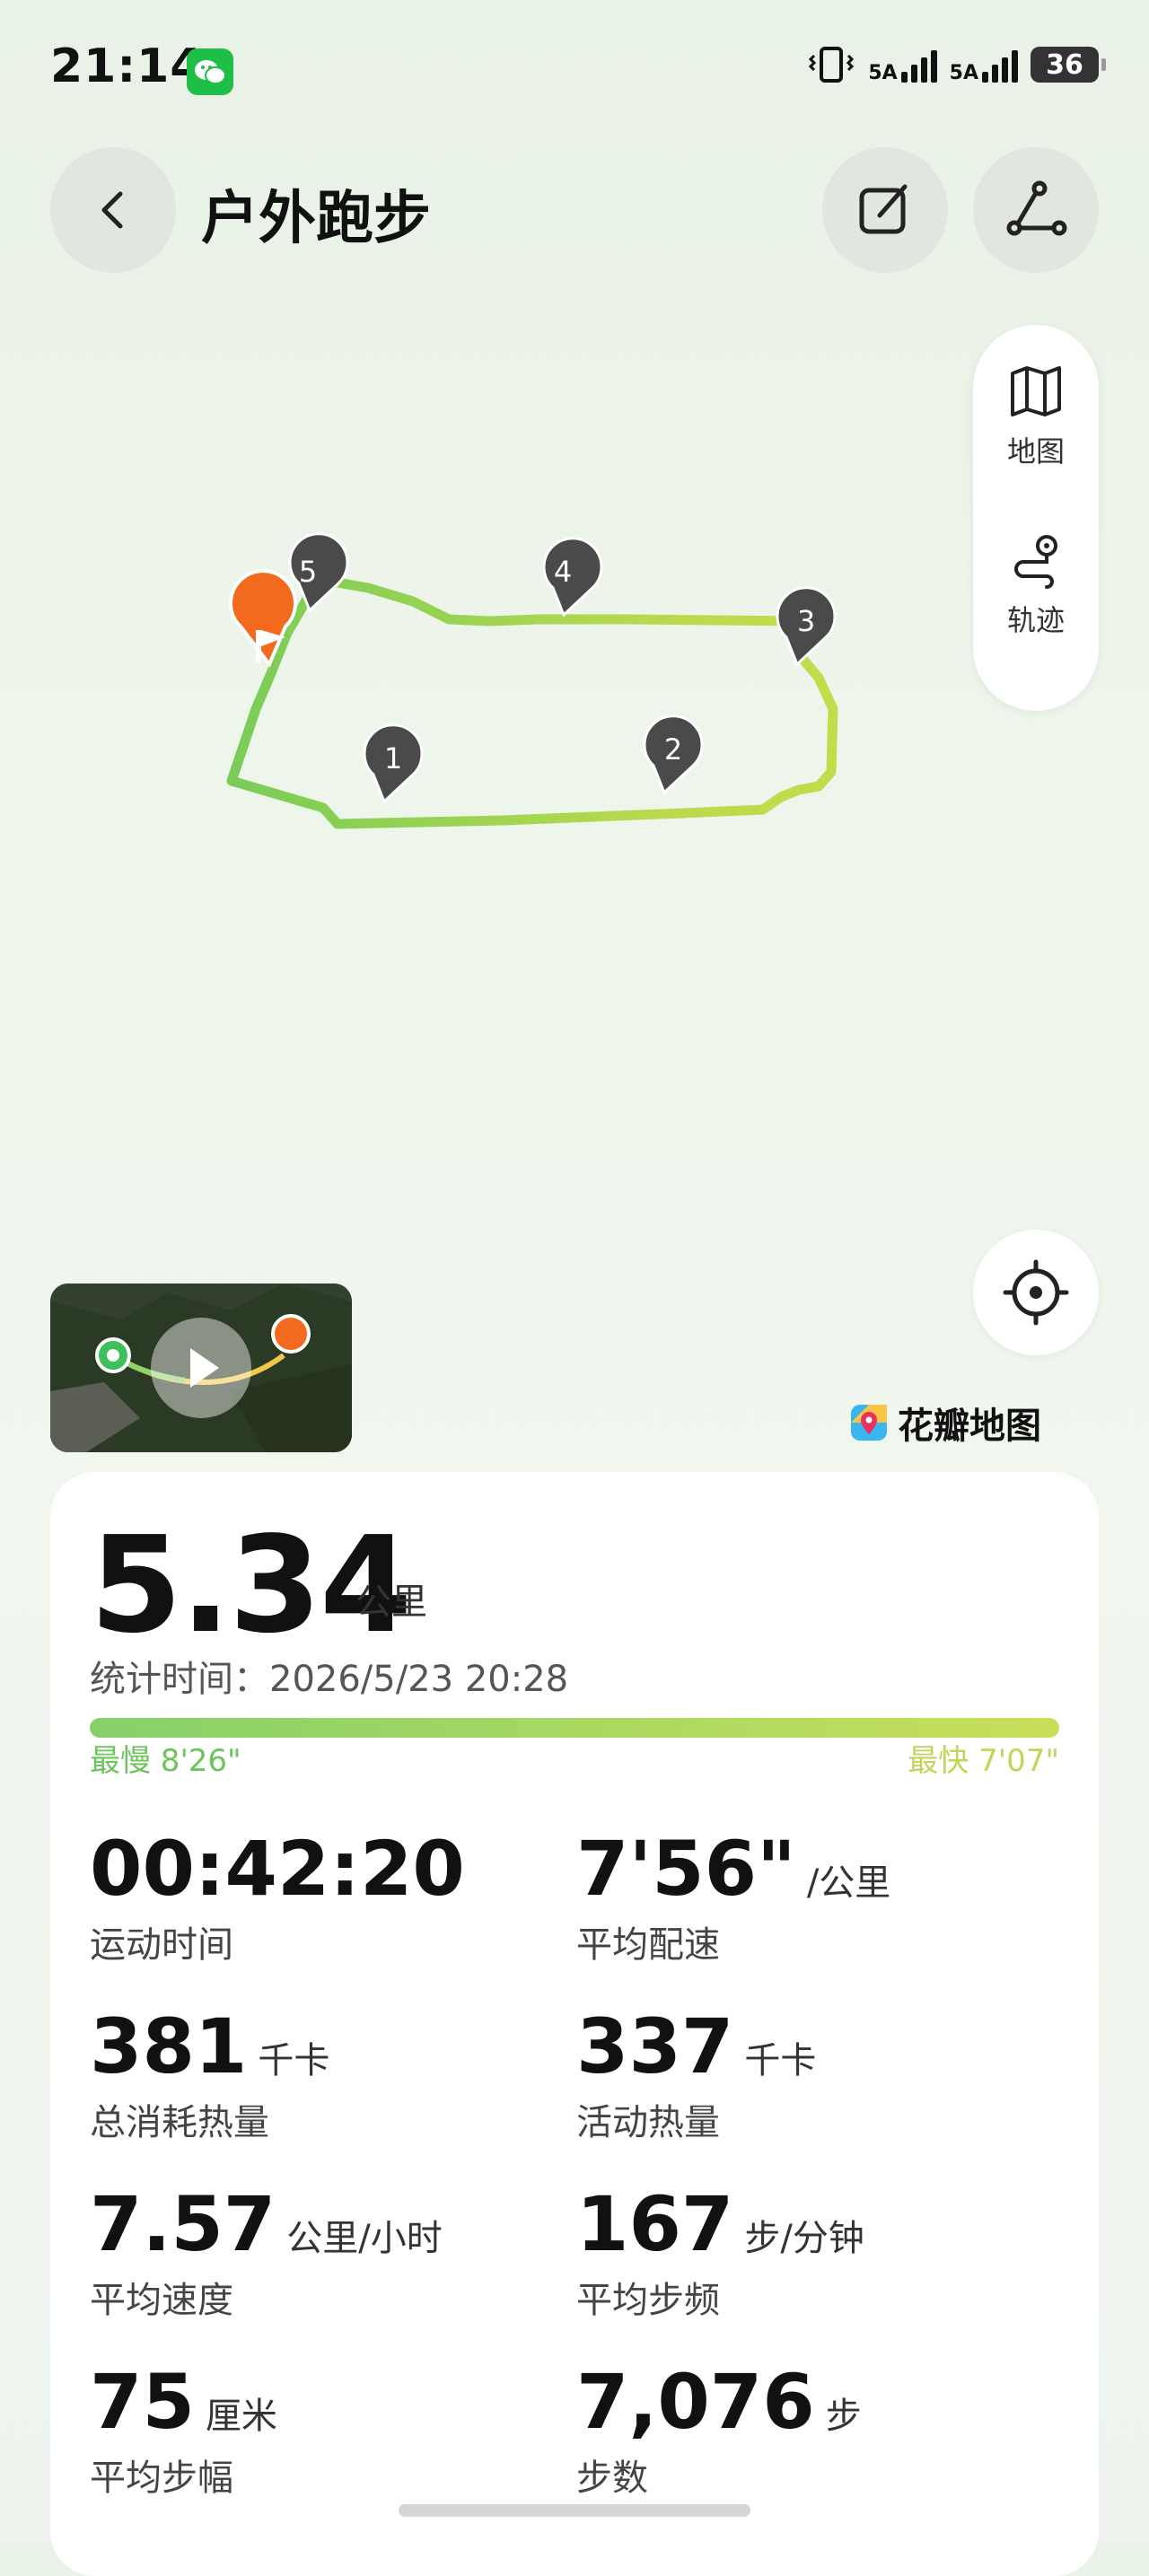  What do you see at coordinates (1036, 391) in the screenshot?
I see `map-icon` at bounding box center [1036, 391].